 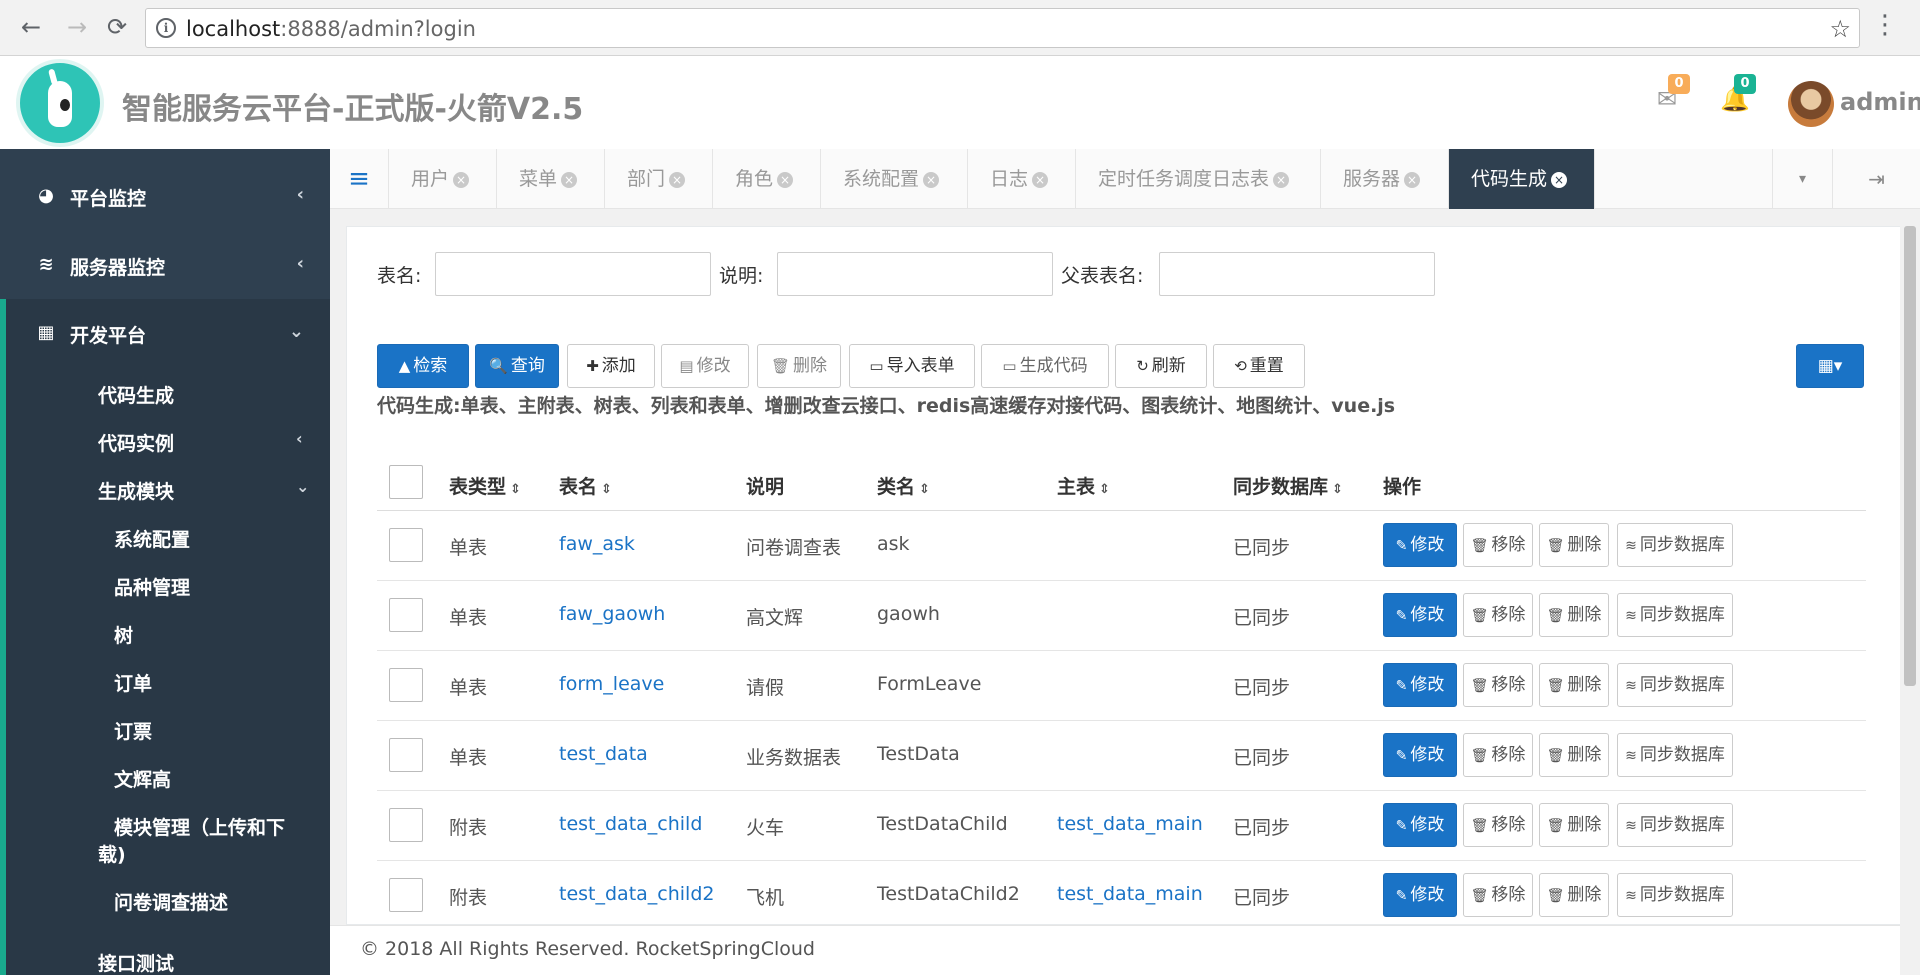 I want to click on sidebar-item-platform-monitor: ◕ 平台监控 ‹, so click(x=165, y=196).